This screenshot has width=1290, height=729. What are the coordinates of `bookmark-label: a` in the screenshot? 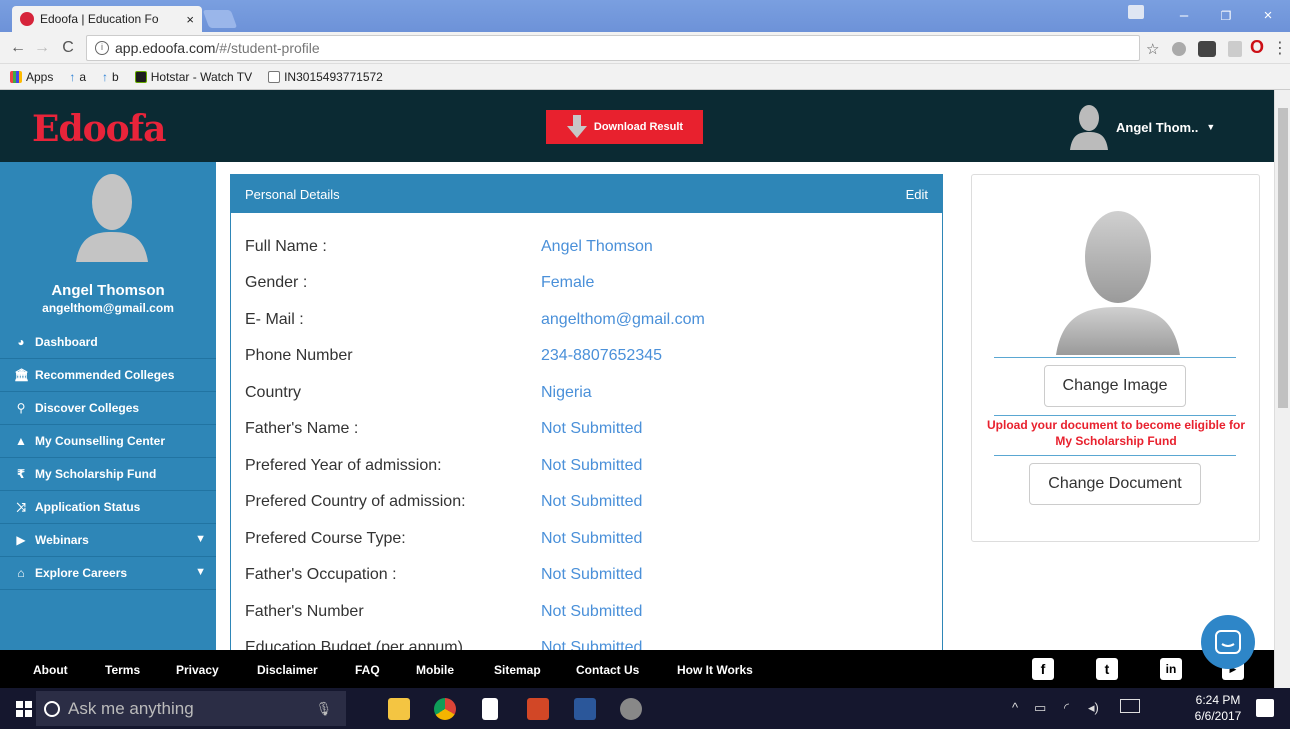 It's located at (83, 76).